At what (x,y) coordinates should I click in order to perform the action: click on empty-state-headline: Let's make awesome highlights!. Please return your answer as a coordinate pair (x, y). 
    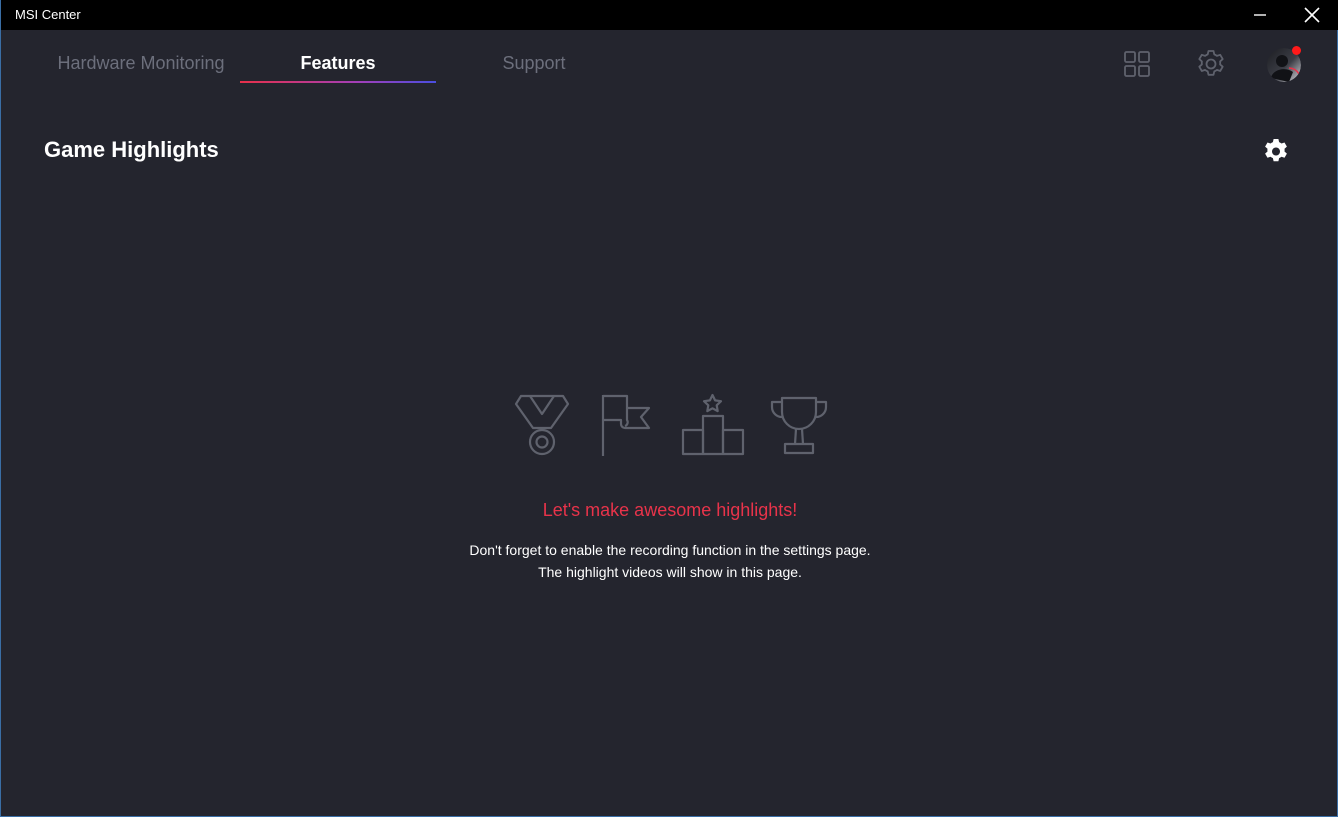
    Looking at the image, I should click on (670, 510).